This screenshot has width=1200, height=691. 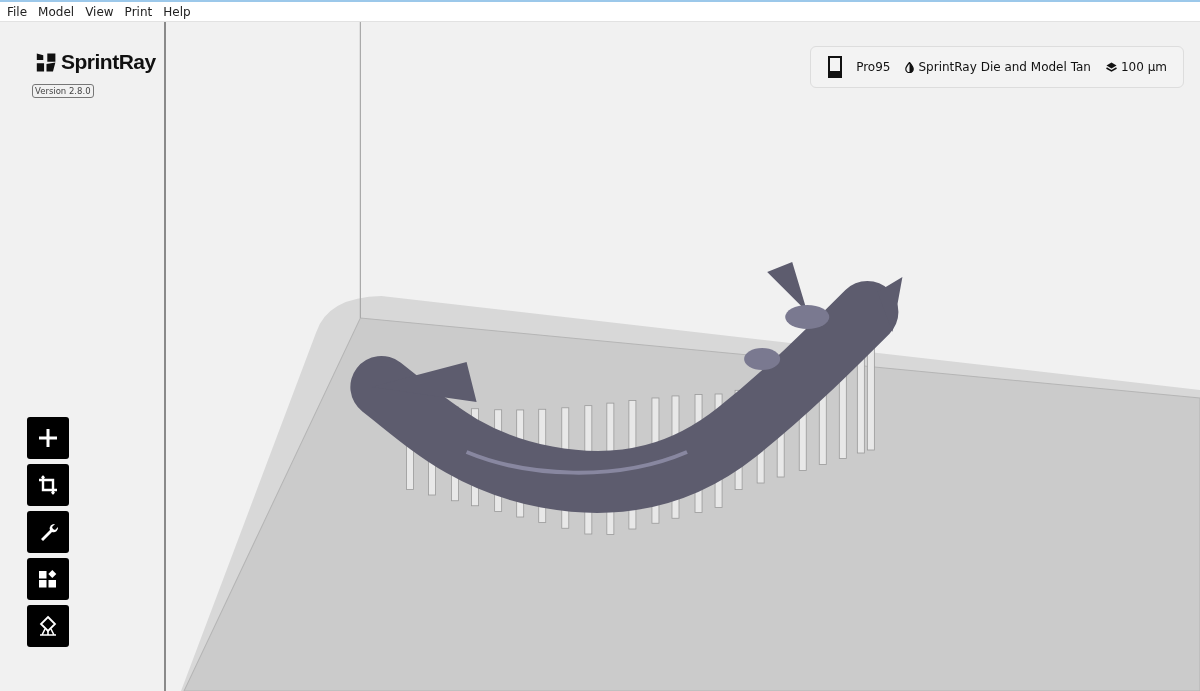 I want to click on menu-item: Help, so click(x=178, y=11).